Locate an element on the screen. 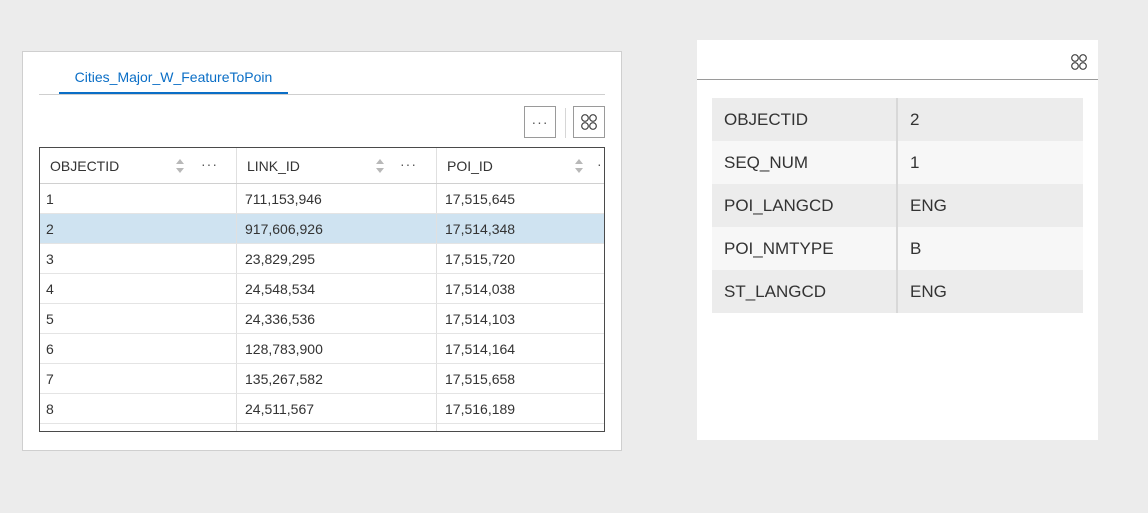 This screenshot has width=1148, height=513. attribute-row: OBJECTID 2 is located at coordinates (897, 119).